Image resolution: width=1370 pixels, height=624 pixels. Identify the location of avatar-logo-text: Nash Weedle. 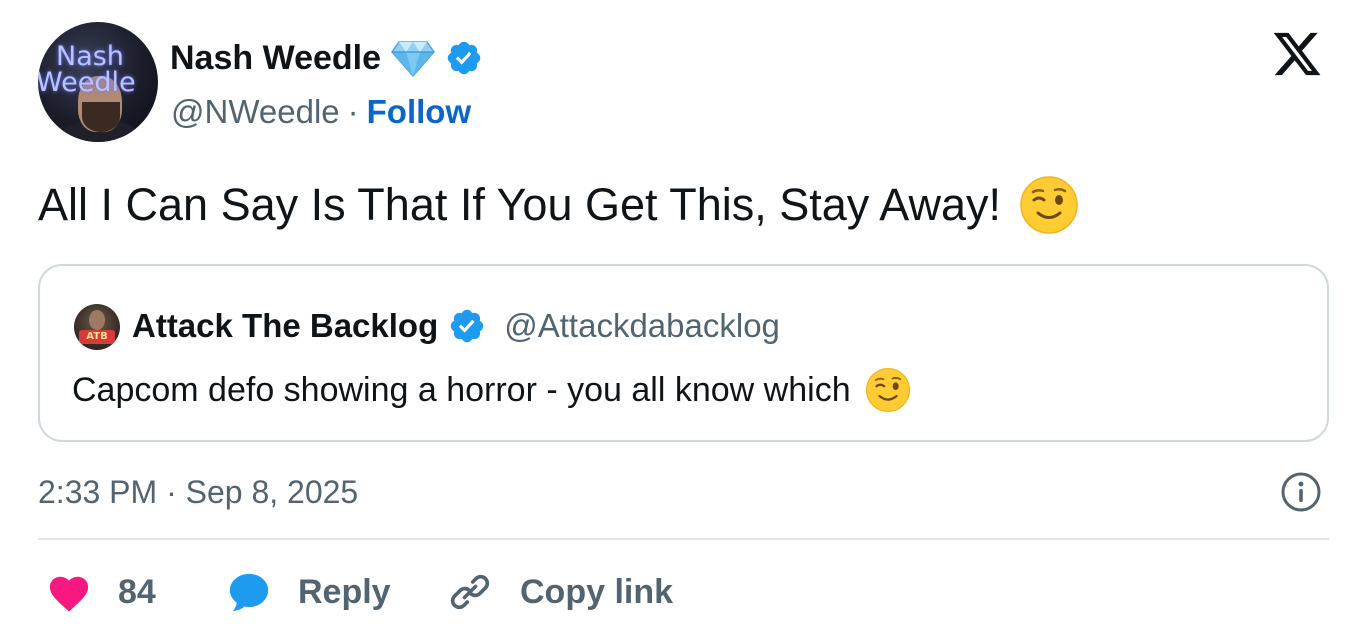
(98, 70).